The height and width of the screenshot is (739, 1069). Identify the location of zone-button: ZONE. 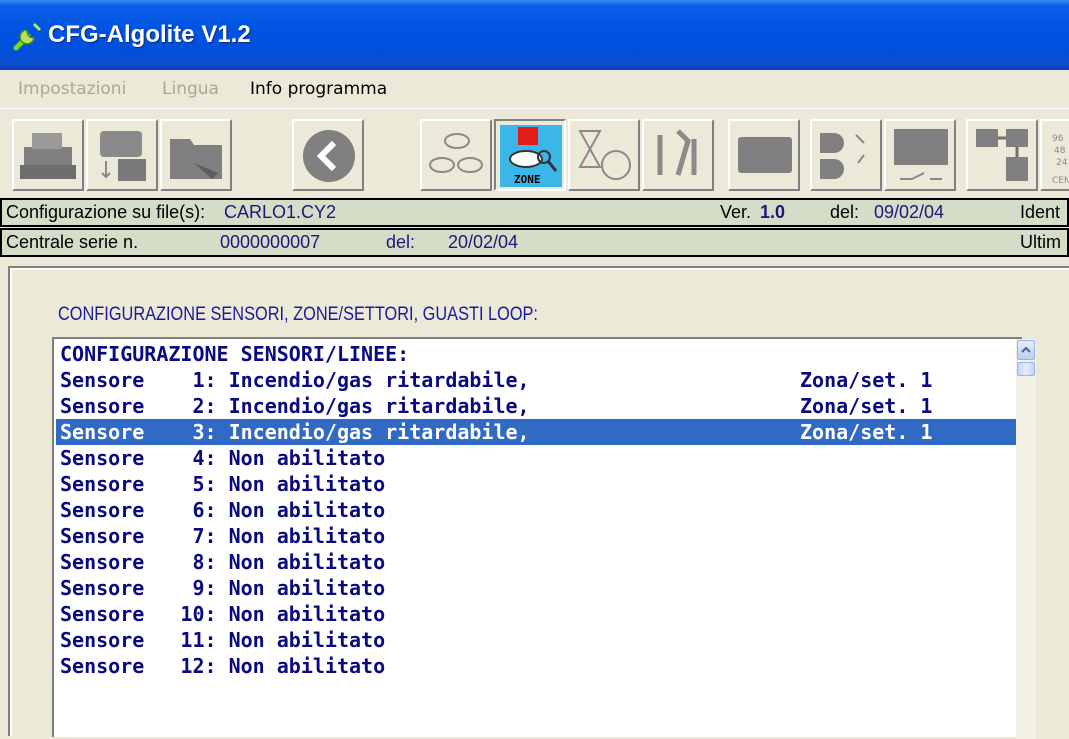
(530, 155).